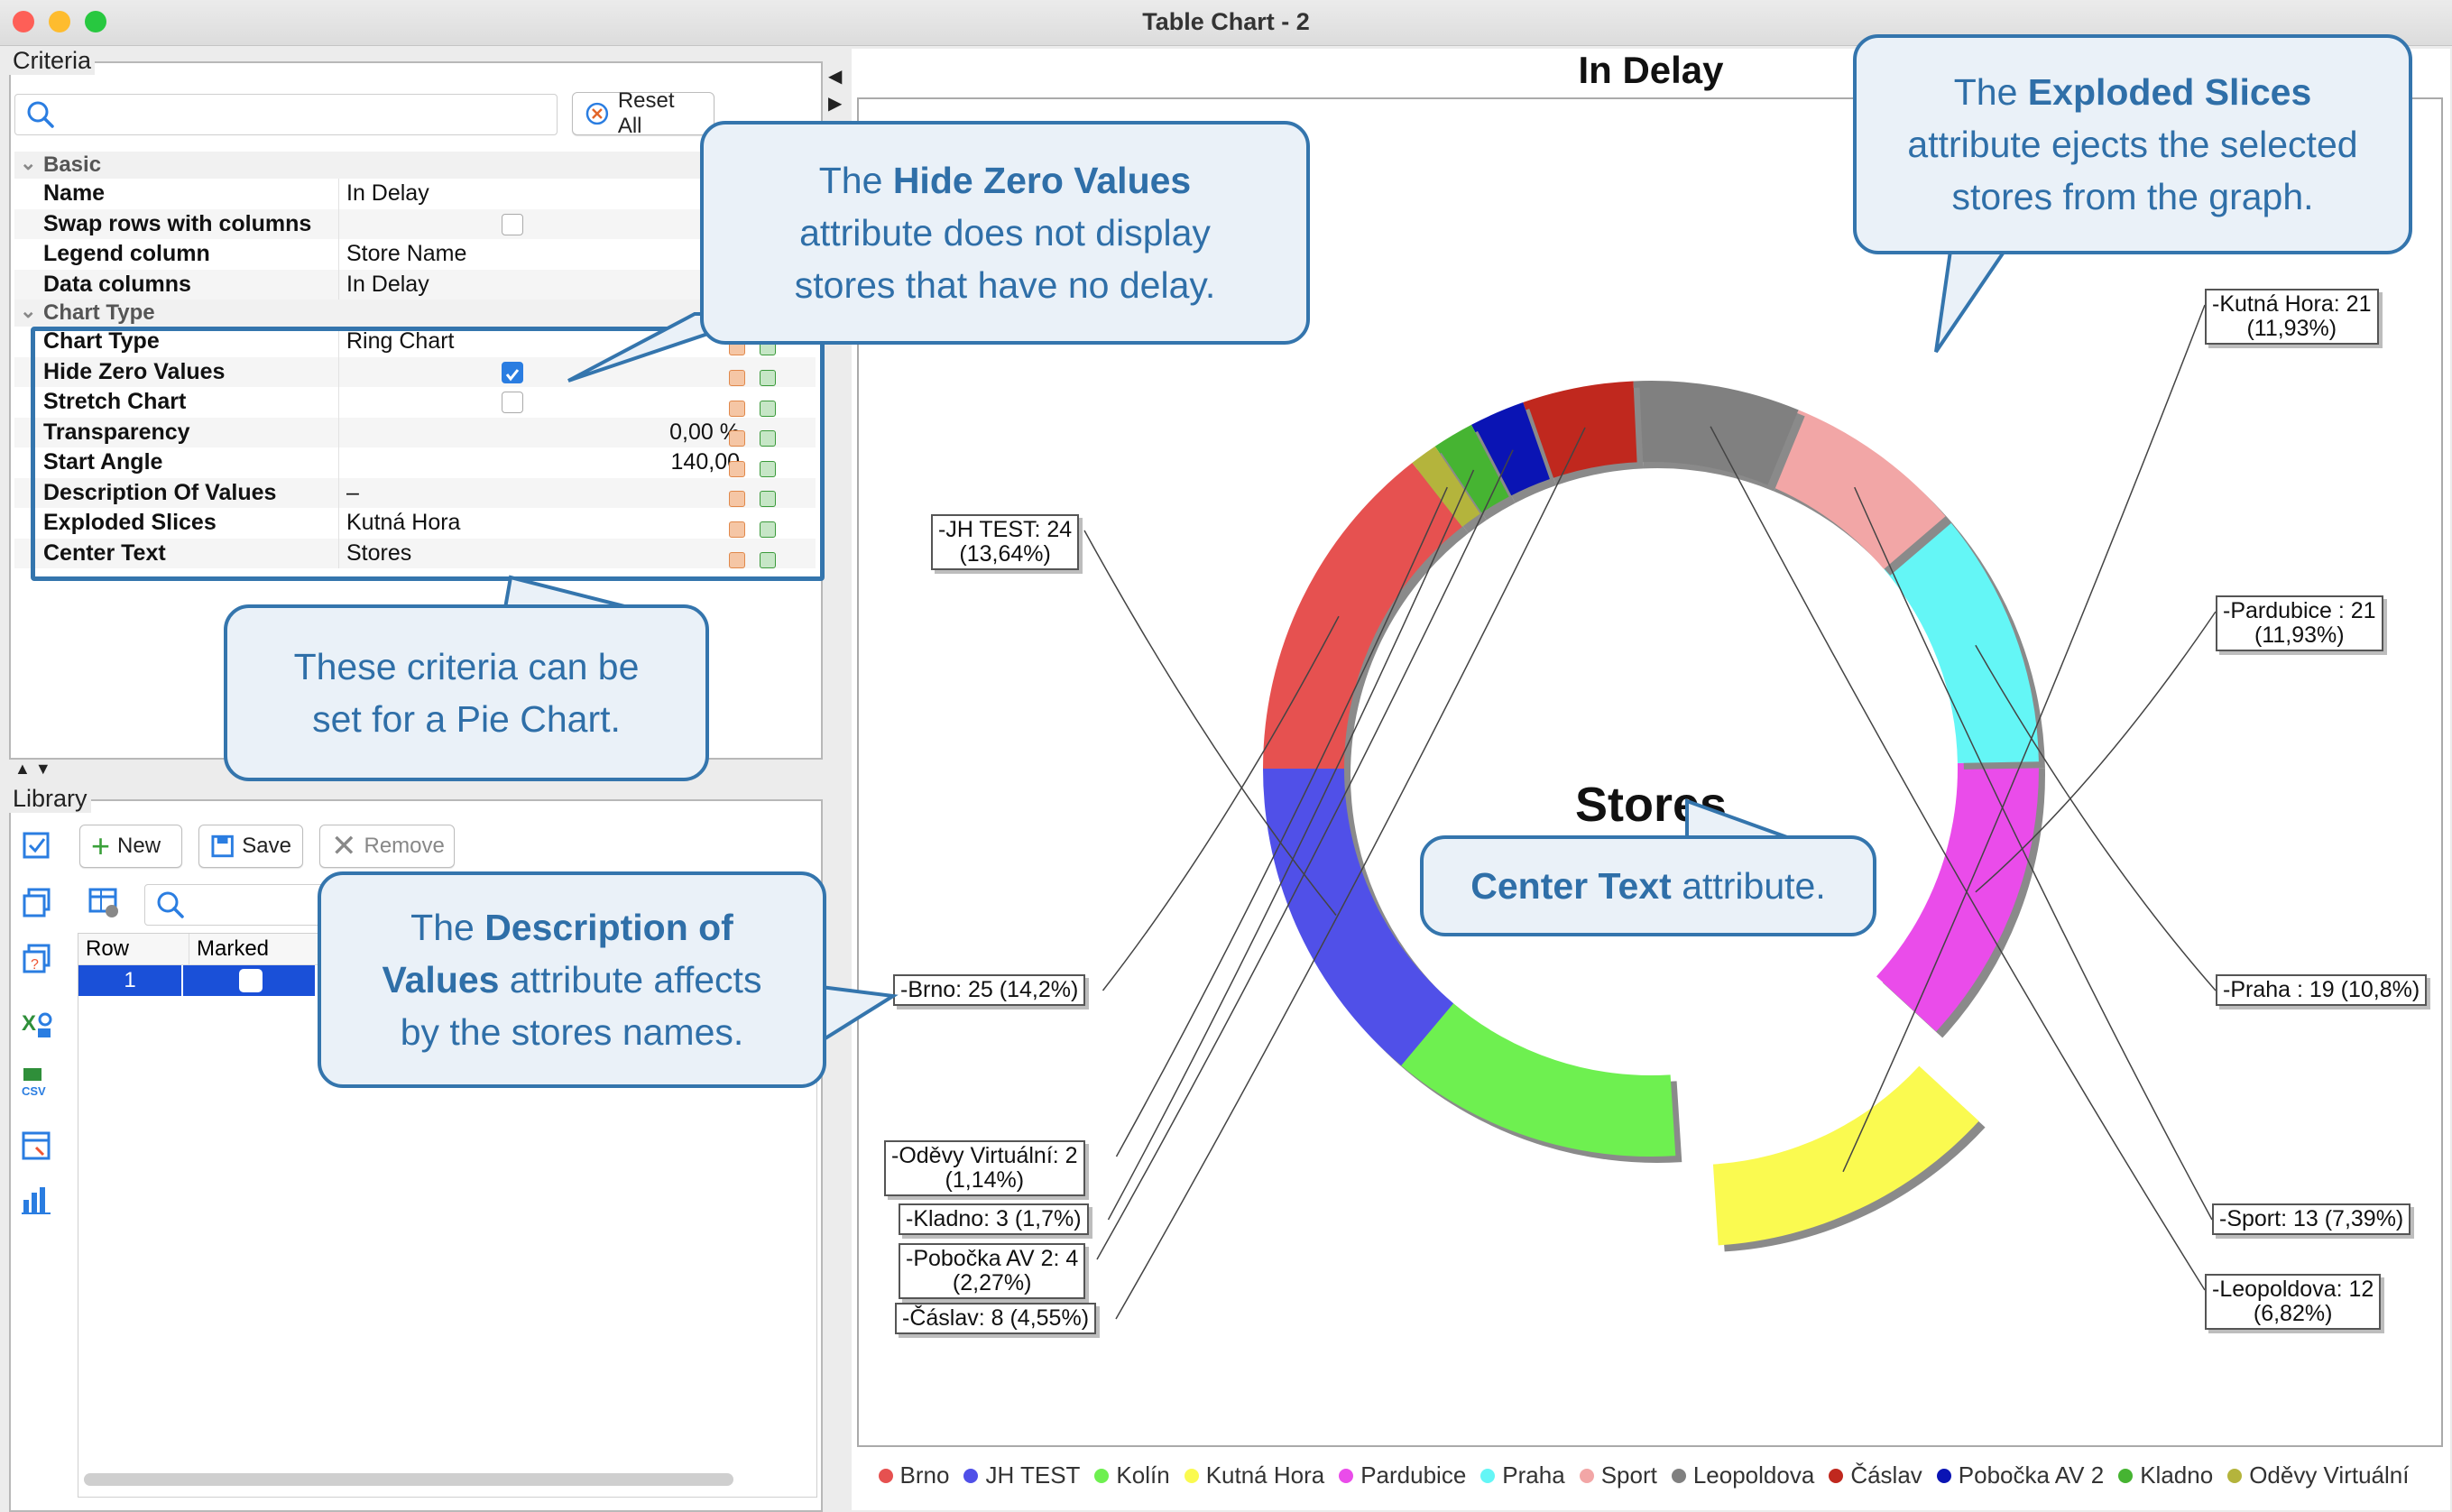  I want to click on callout-bold: Exploded Slices, so click(2170, 92).